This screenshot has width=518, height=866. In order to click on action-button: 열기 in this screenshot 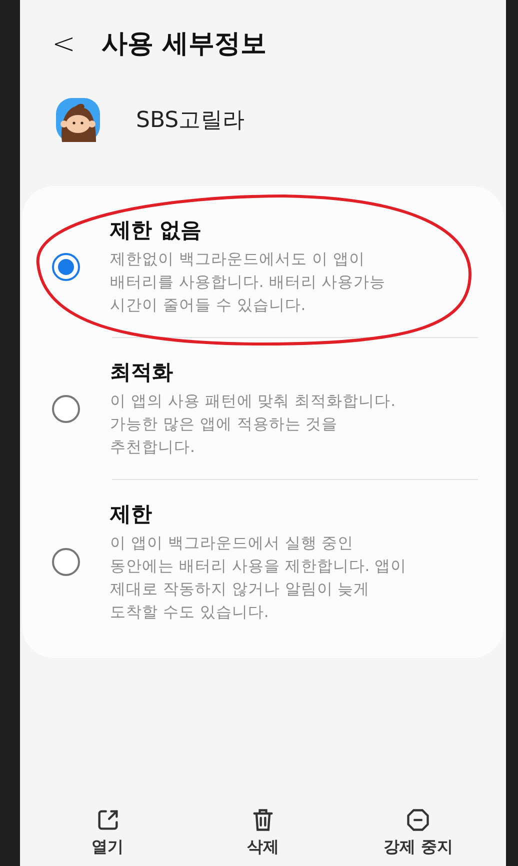, I will do `click(108, 847)`.